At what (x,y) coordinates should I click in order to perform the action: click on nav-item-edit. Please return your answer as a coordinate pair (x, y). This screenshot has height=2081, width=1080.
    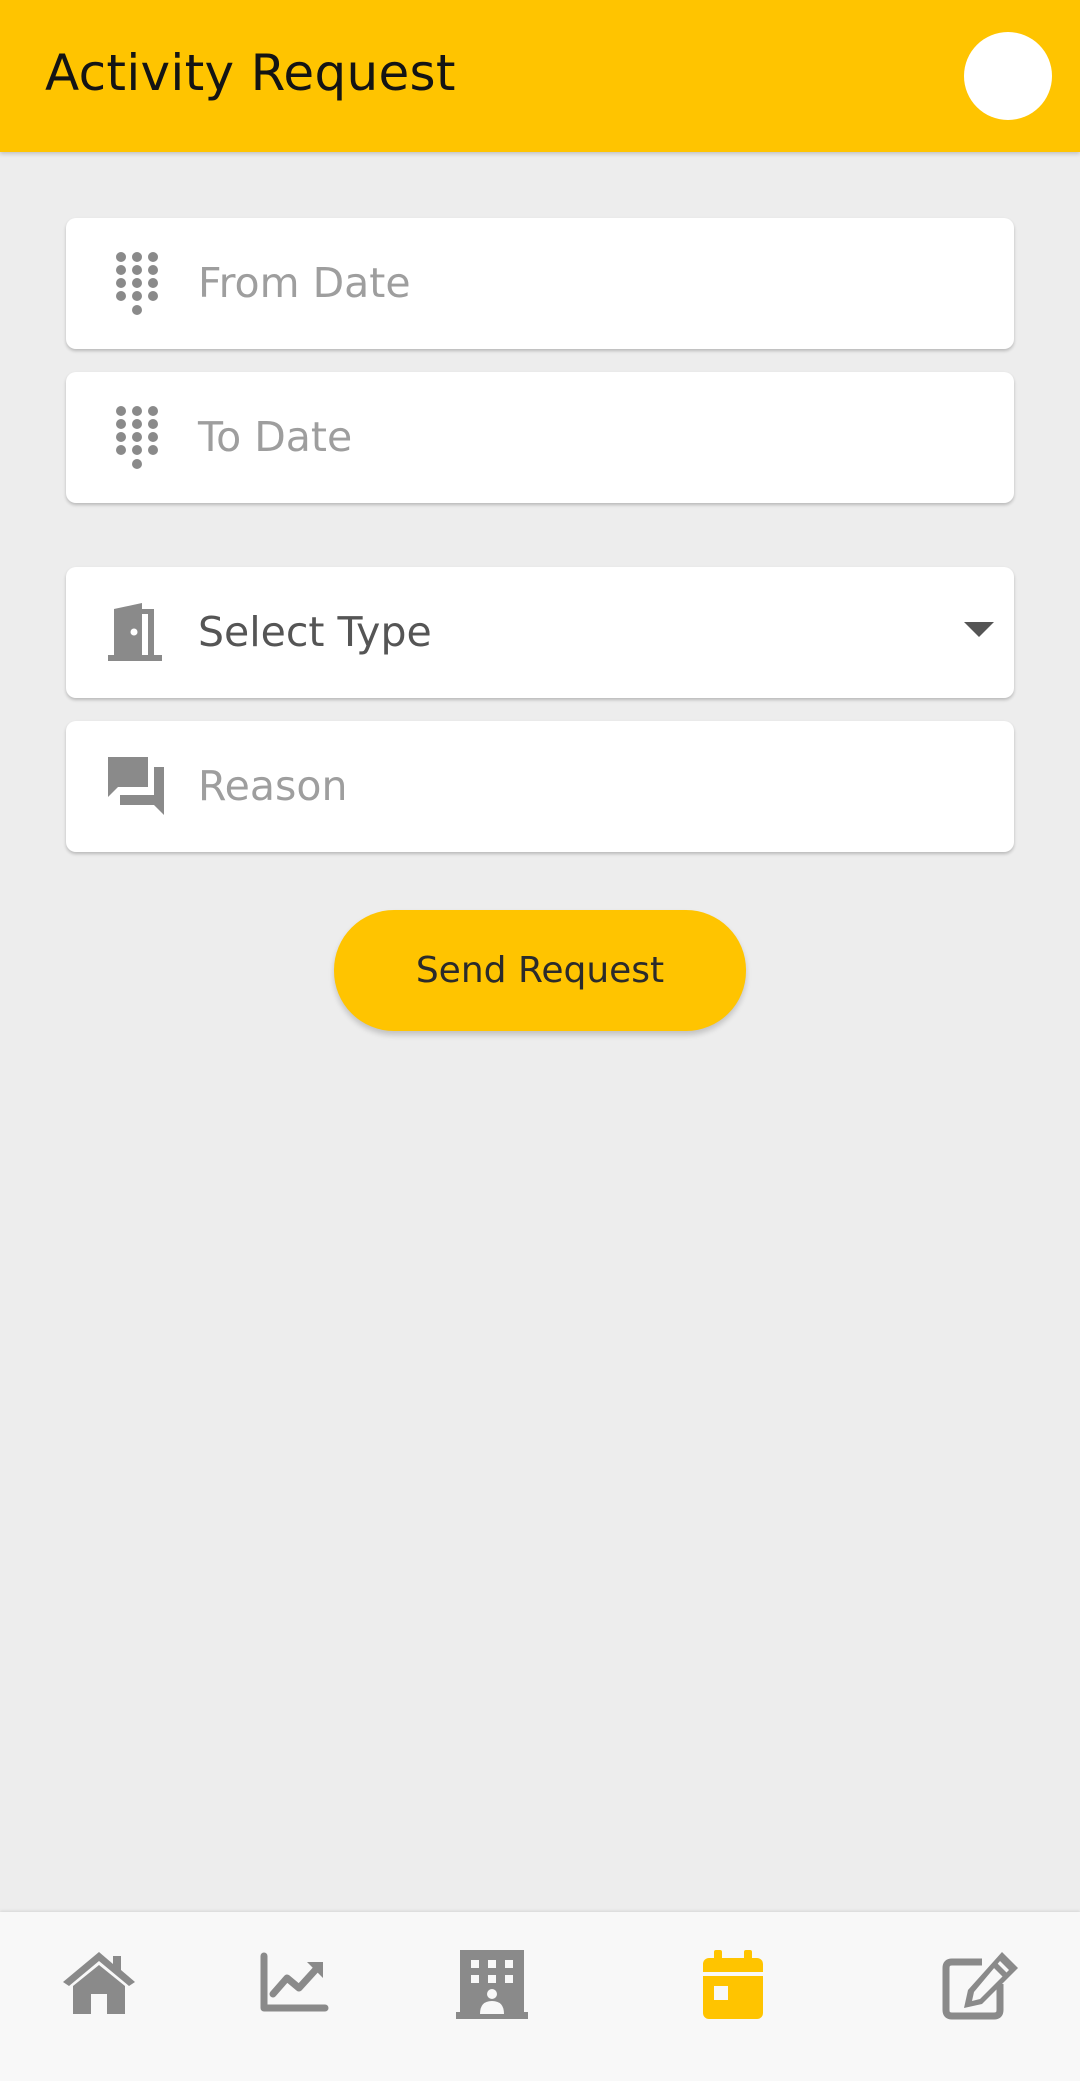
    Looking at the image, I should click on (981, 1996).